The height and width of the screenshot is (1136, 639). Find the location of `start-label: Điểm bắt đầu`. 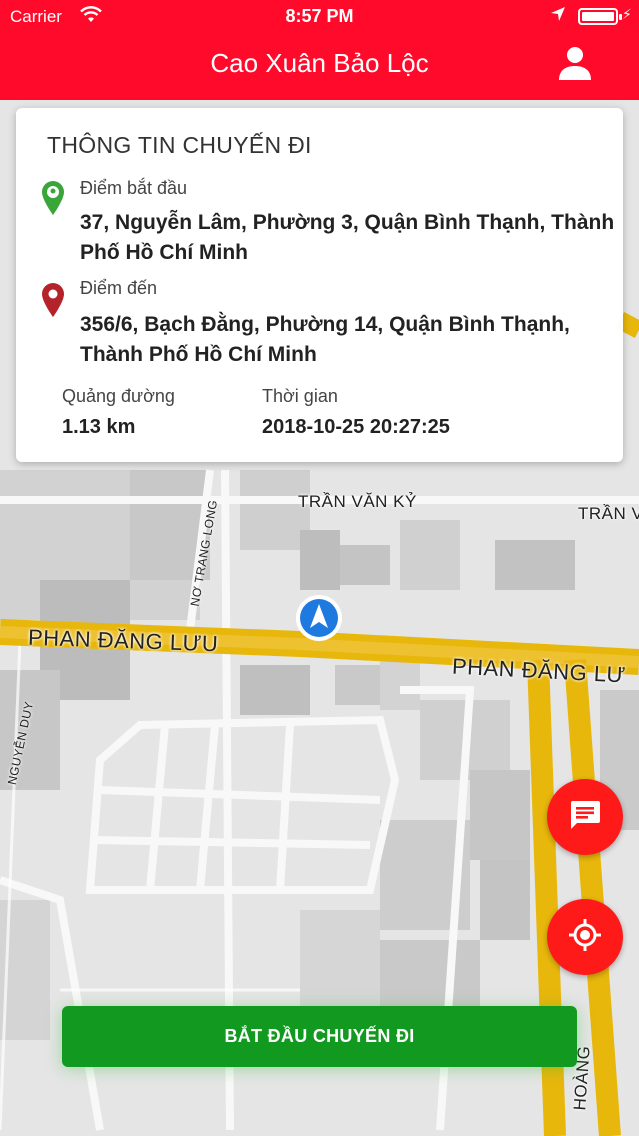

start-label: Điểm bắt đầu is located at coordinates (134, 188).